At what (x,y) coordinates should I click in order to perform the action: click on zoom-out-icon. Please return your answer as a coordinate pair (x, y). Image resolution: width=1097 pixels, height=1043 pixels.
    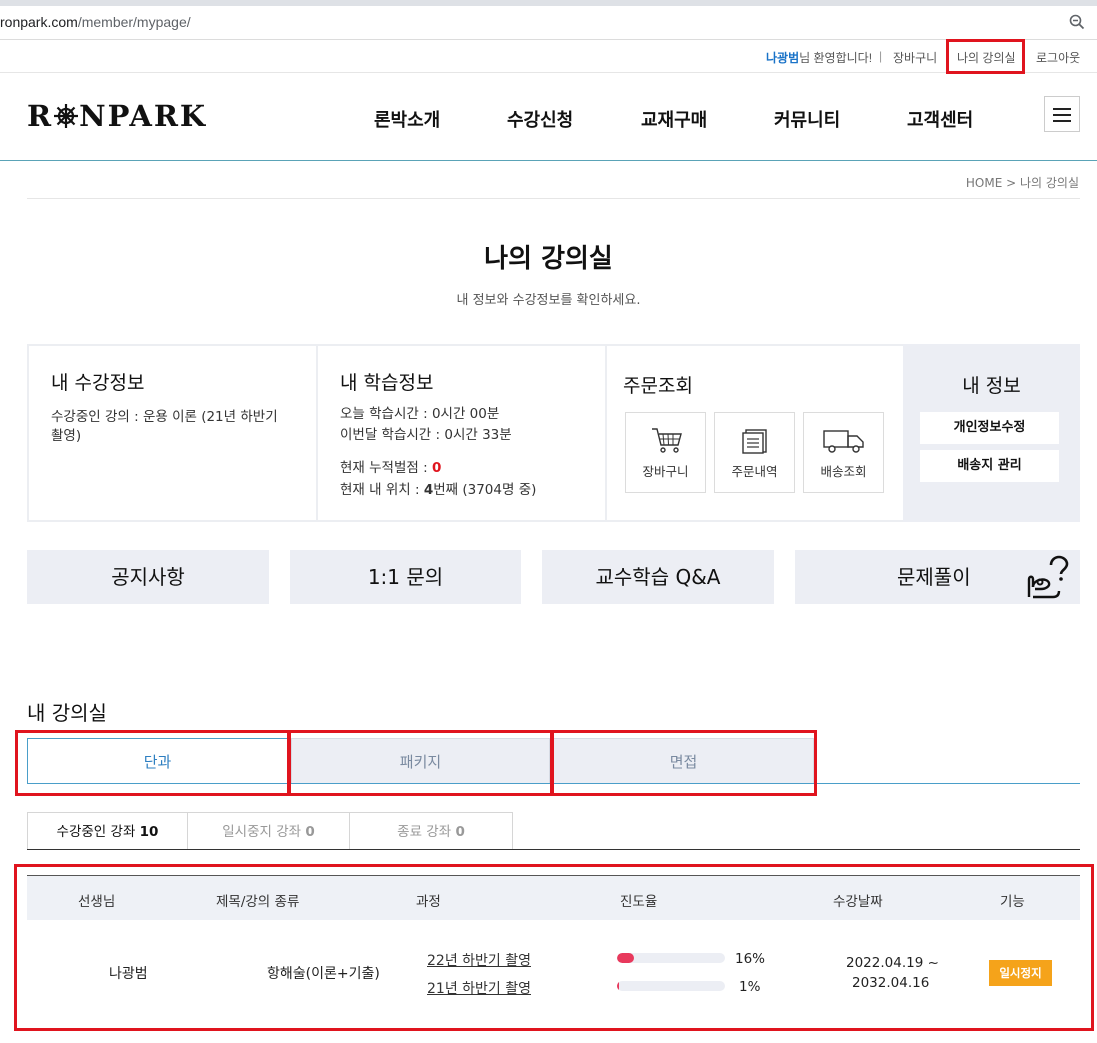
    Looking at the image, I should click on (1077, 22).